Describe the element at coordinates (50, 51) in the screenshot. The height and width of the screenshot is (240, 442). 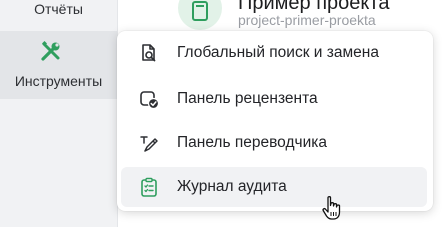
I see `wrench-screwdriver-icon` at that location.